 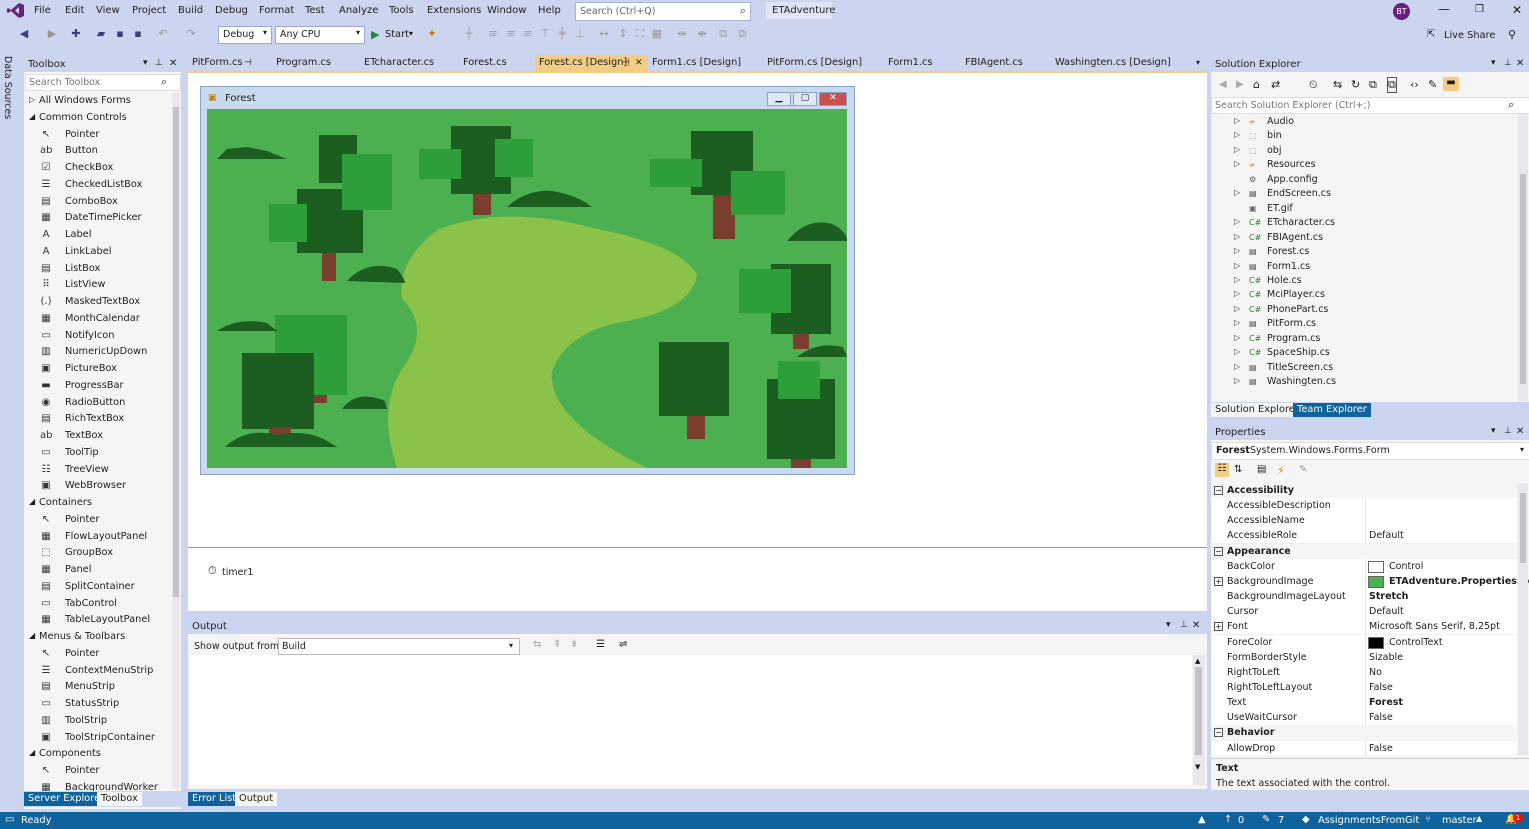 I want to click on toolbox-category: ◢ Common Controls, so click(x=98, y=118).